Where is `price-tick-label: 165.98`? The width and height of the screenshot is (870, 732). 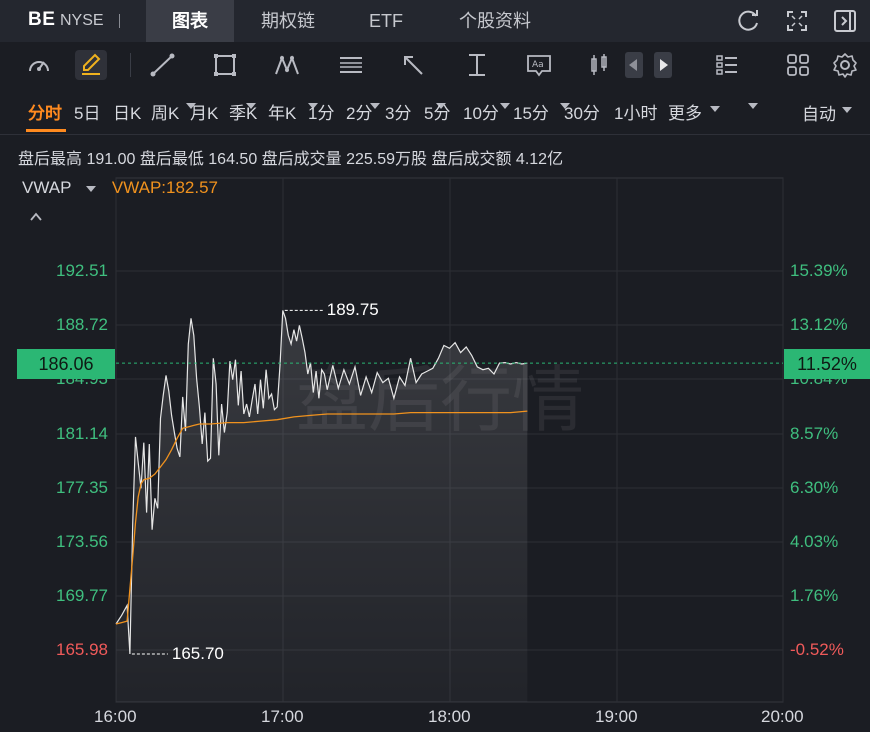
price-tick-label: 165.98 is located at coordinates (82, 649).